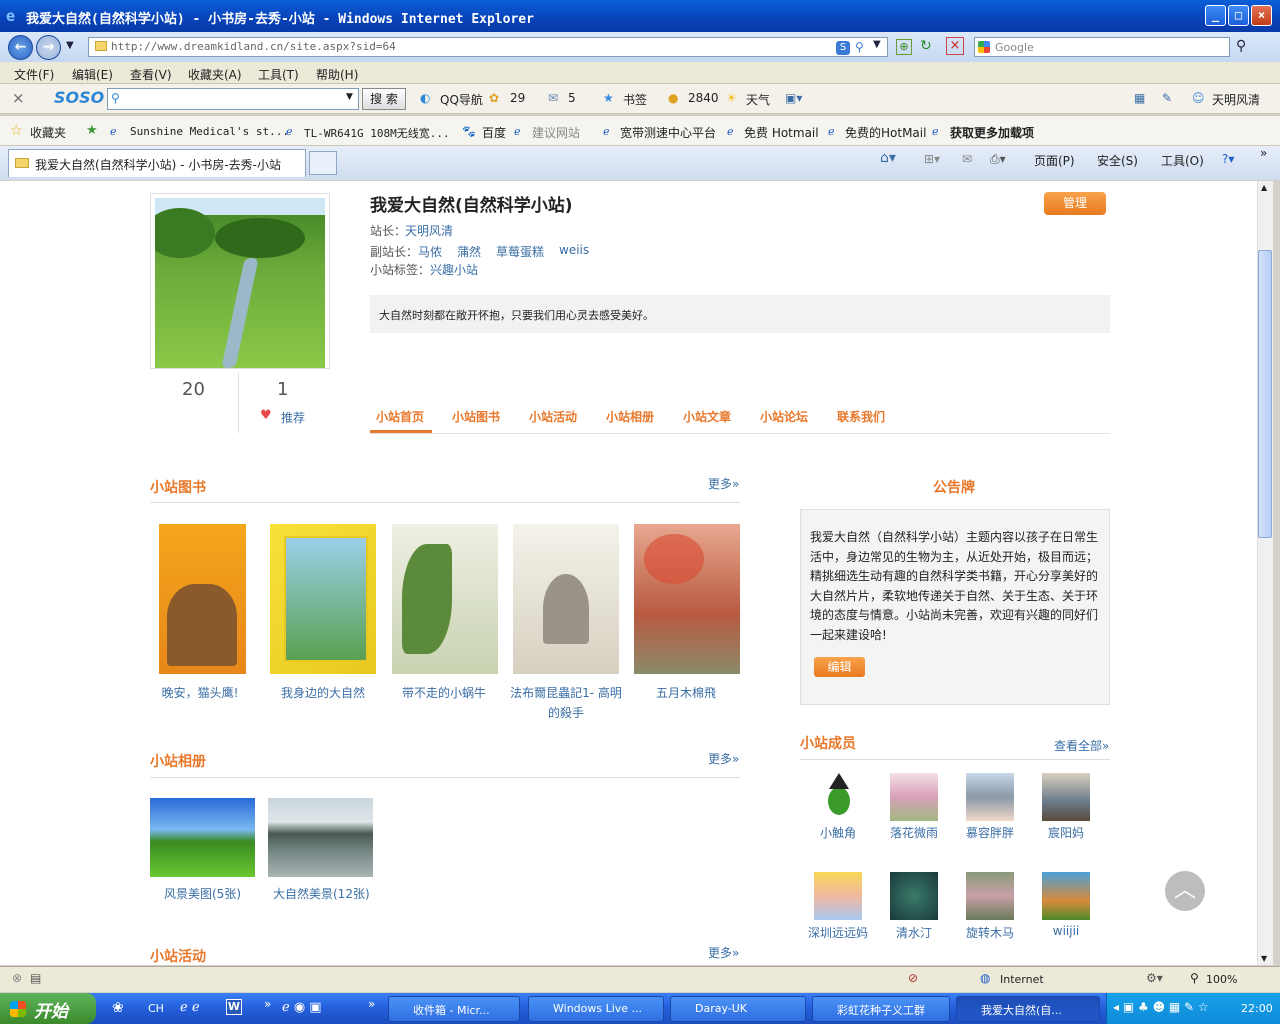 Image resolution: width=1280 pixels, height=1024 pixels. I want to click on menu-tools: 工具(T), so click(278, 74).